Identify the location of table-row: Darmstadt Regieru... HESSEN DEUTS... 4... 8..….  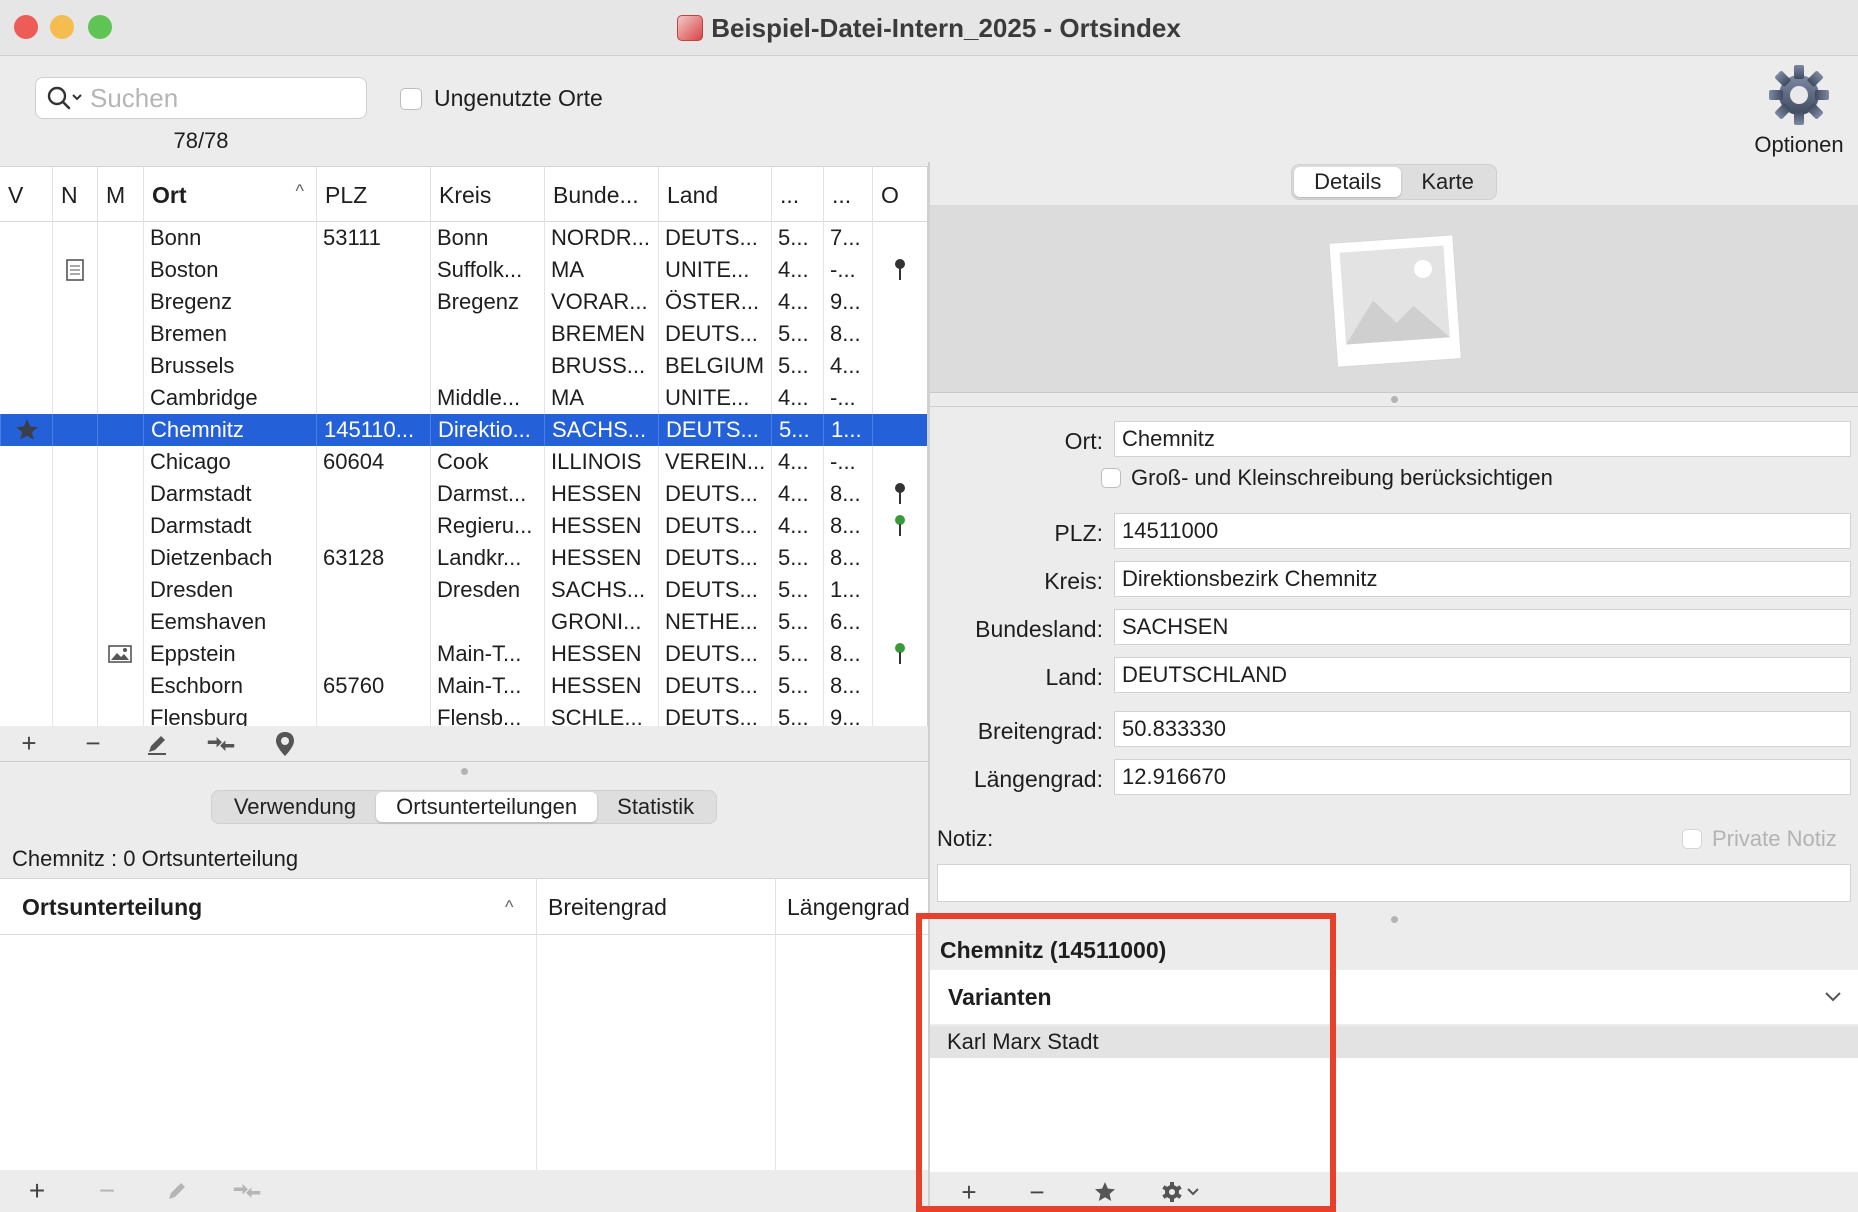
(463, 526).